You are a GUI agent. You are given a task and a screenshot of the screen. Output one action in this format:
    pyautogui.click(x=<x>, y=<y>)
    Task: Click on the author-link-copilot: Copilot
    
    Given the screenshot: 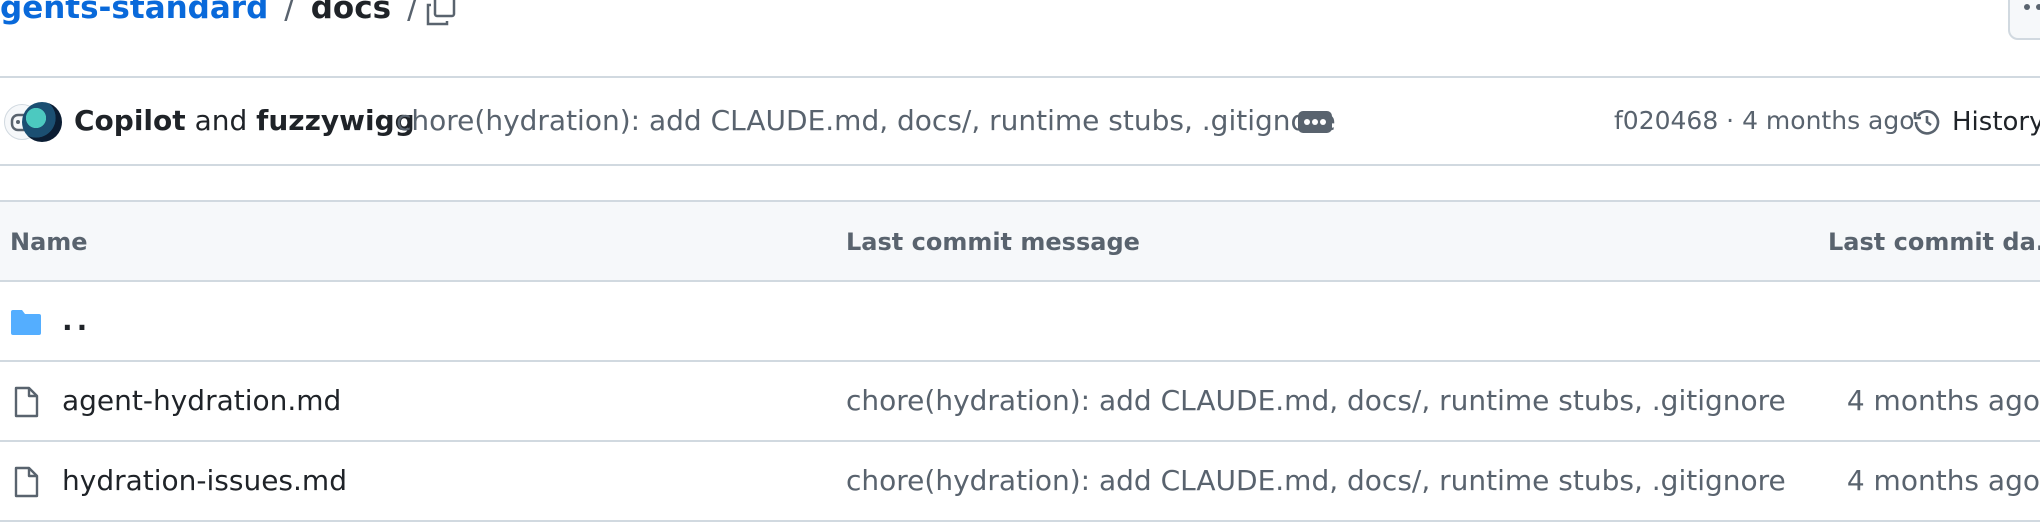 What is the action you would take?
    pyautogui.click(x=130, y=120)
    